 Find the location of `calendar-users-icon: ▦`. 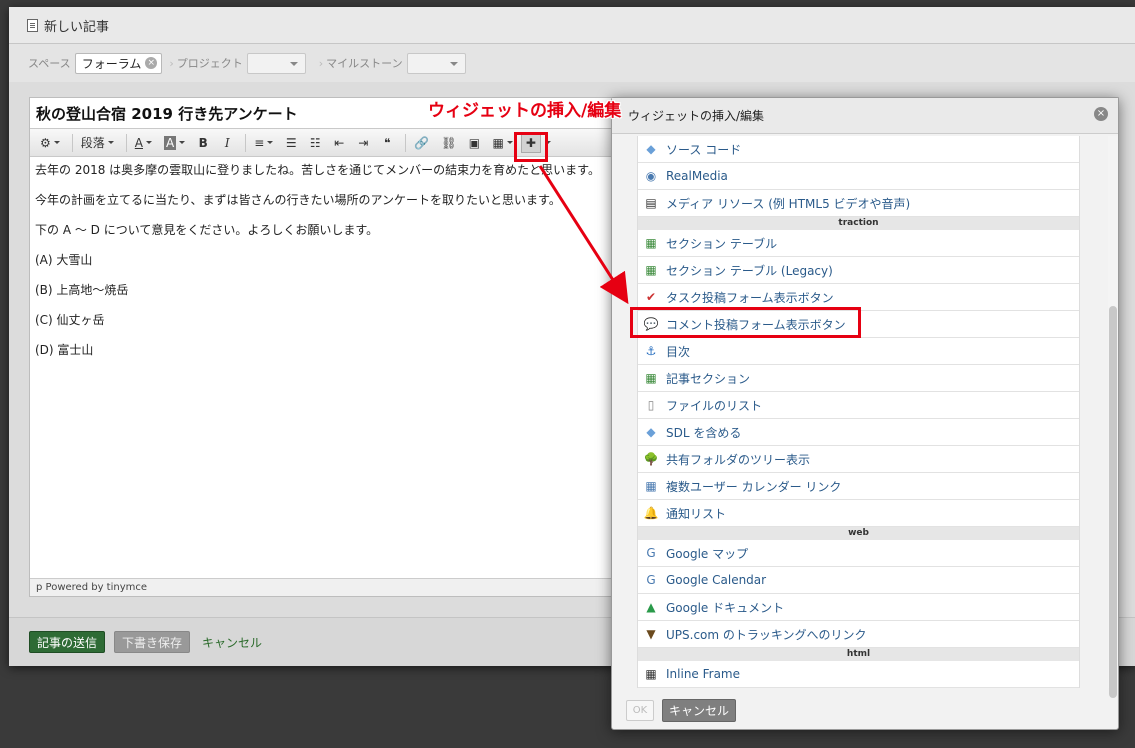

calendar-users-icon: ▦ is located at coordinates (651, 486).